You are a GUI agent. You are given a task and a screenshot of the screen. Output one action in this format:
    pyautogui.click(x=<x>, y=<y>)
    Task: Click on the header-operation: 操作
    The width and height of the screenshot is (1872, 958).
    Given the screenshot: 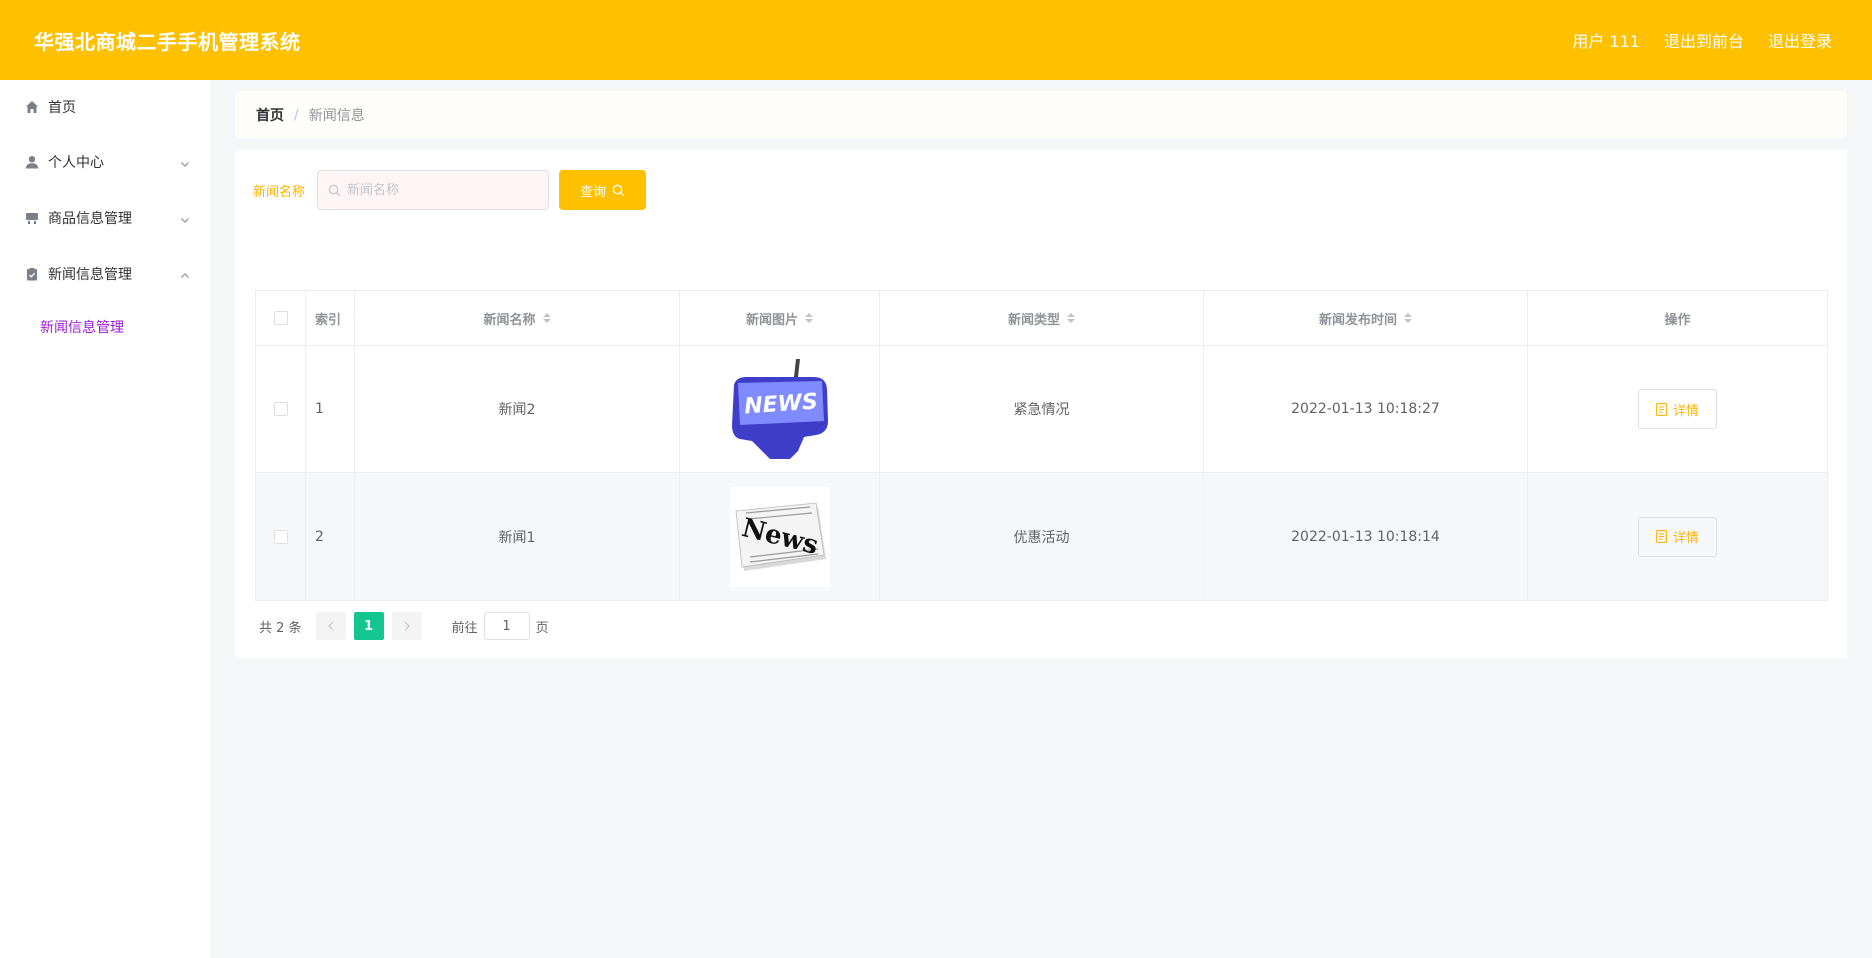 What is the action you would take?
    pyautogui.click(x=1677, y=318)
    